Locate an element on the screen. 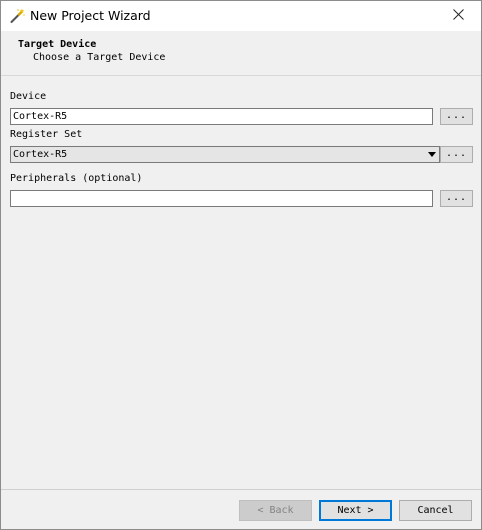 Image resolution: width=482 pixels, height=530 pixels. wizard-wand-icon is located at coordinates (17, 16).